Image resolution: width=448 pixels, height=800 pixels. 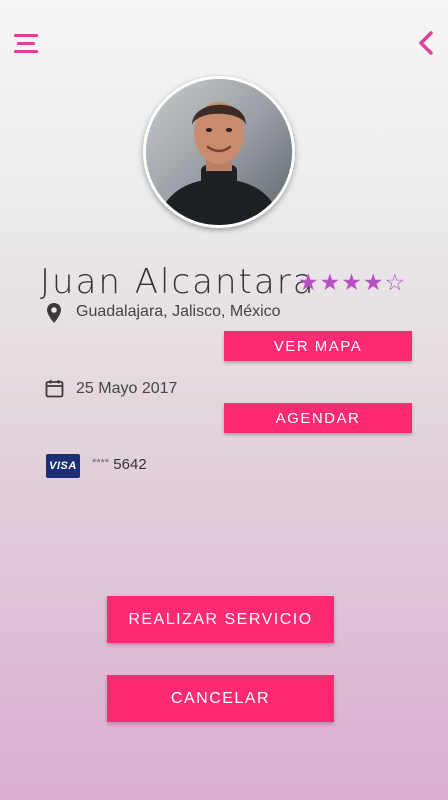 What do you see at coordinates (127, 388) in the screenshot?
I see `date-text: 25 Mayo 2017` at bounding box center [127, 388].